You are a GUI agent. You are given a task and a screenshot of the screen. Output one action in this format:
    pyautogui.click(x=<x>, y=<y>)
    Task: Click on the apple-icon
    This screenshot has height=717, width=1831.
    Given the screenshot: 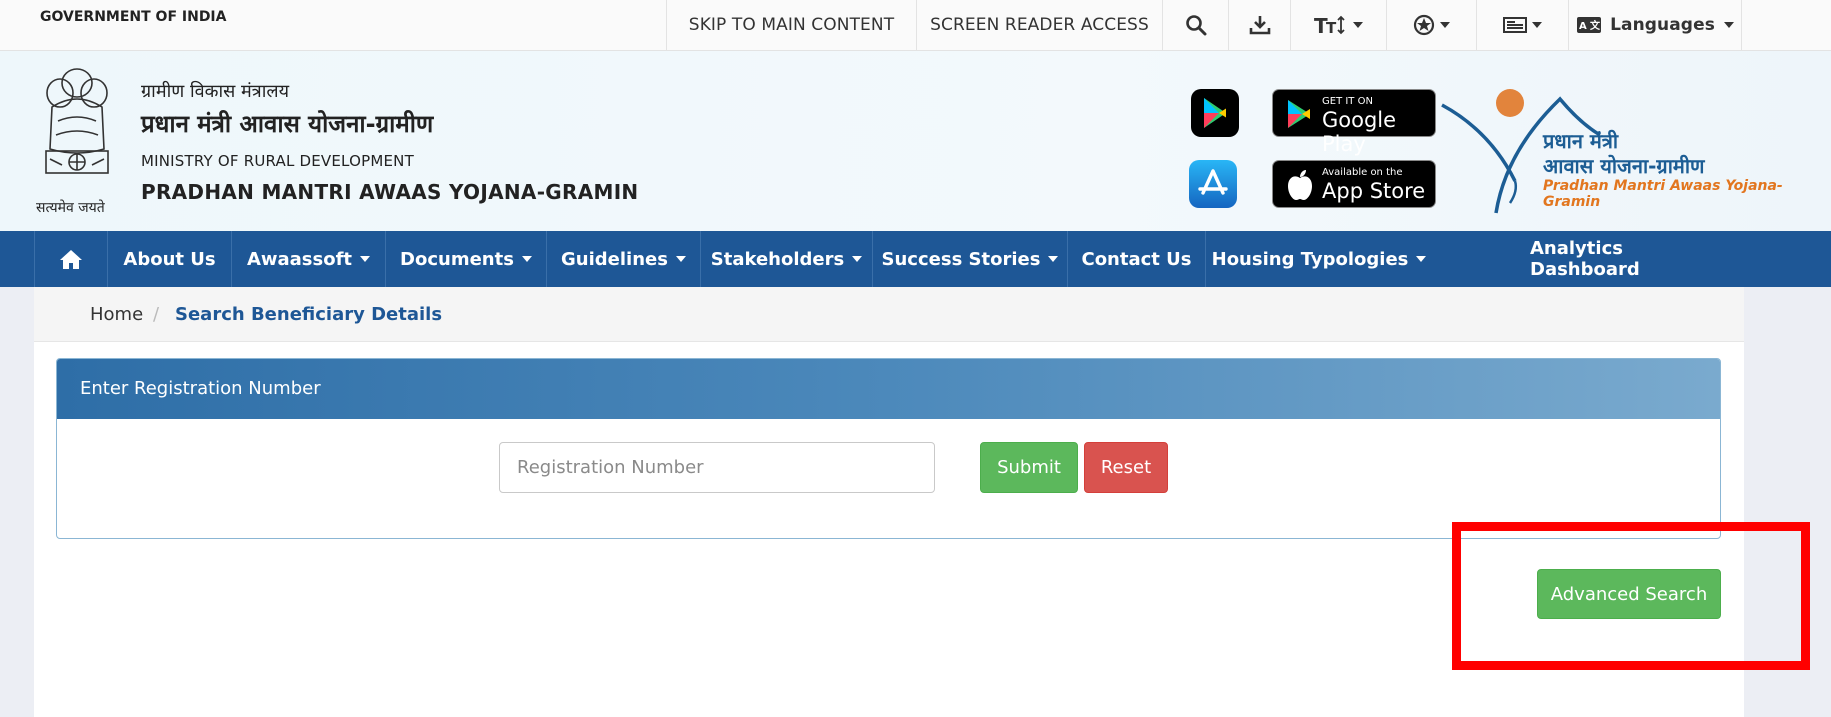 What is the action you would take?
    pyautogui.click(x=1300, y=185)
    